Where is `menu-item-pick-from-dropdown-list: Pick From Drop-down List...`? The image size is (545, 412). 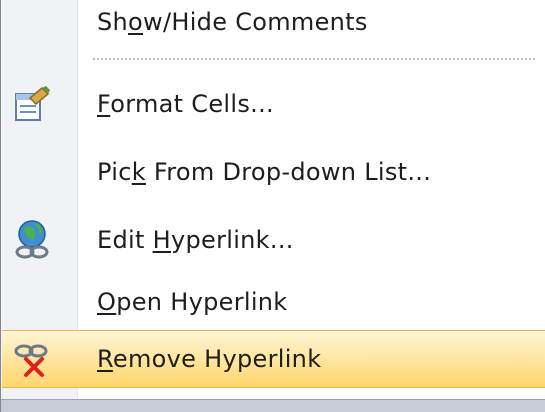 menu-item-pick-from-dropdown-list: Pick From Drop-down List... is located at coordinates (273, 172).